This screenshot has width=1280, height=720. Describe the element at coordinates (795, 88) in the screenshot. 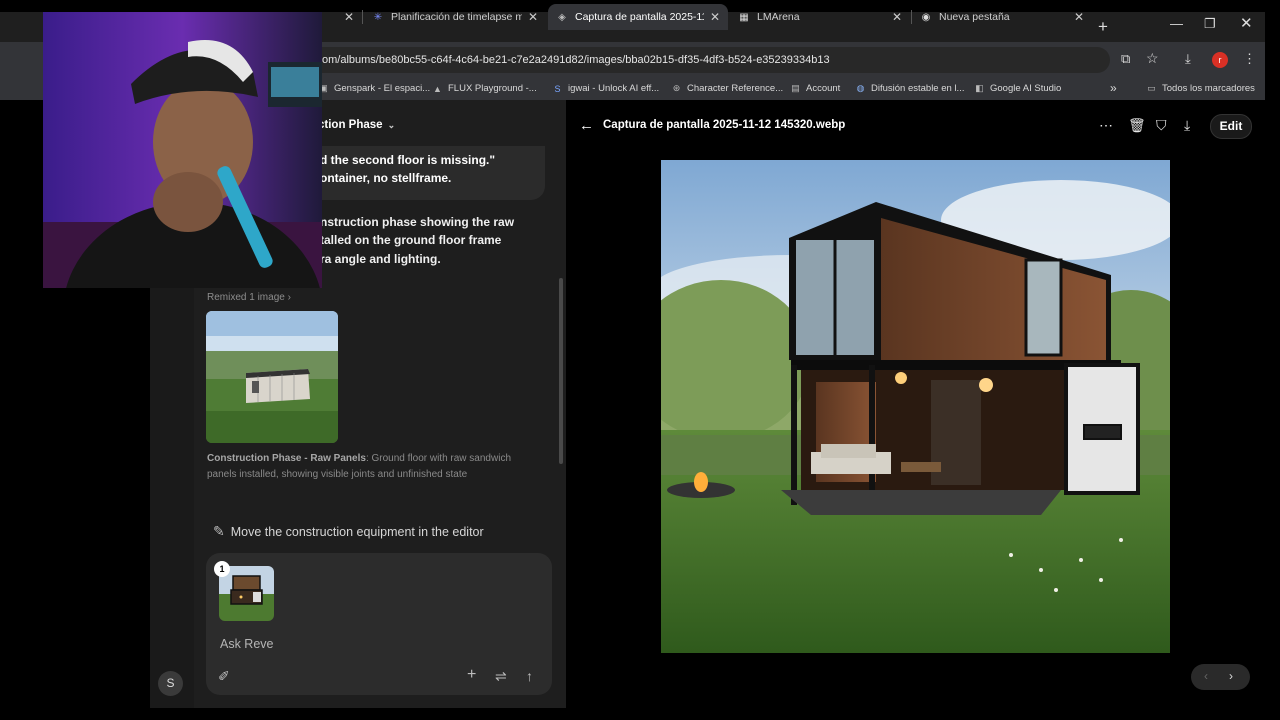

I see `page-icon: ▤` at that location.